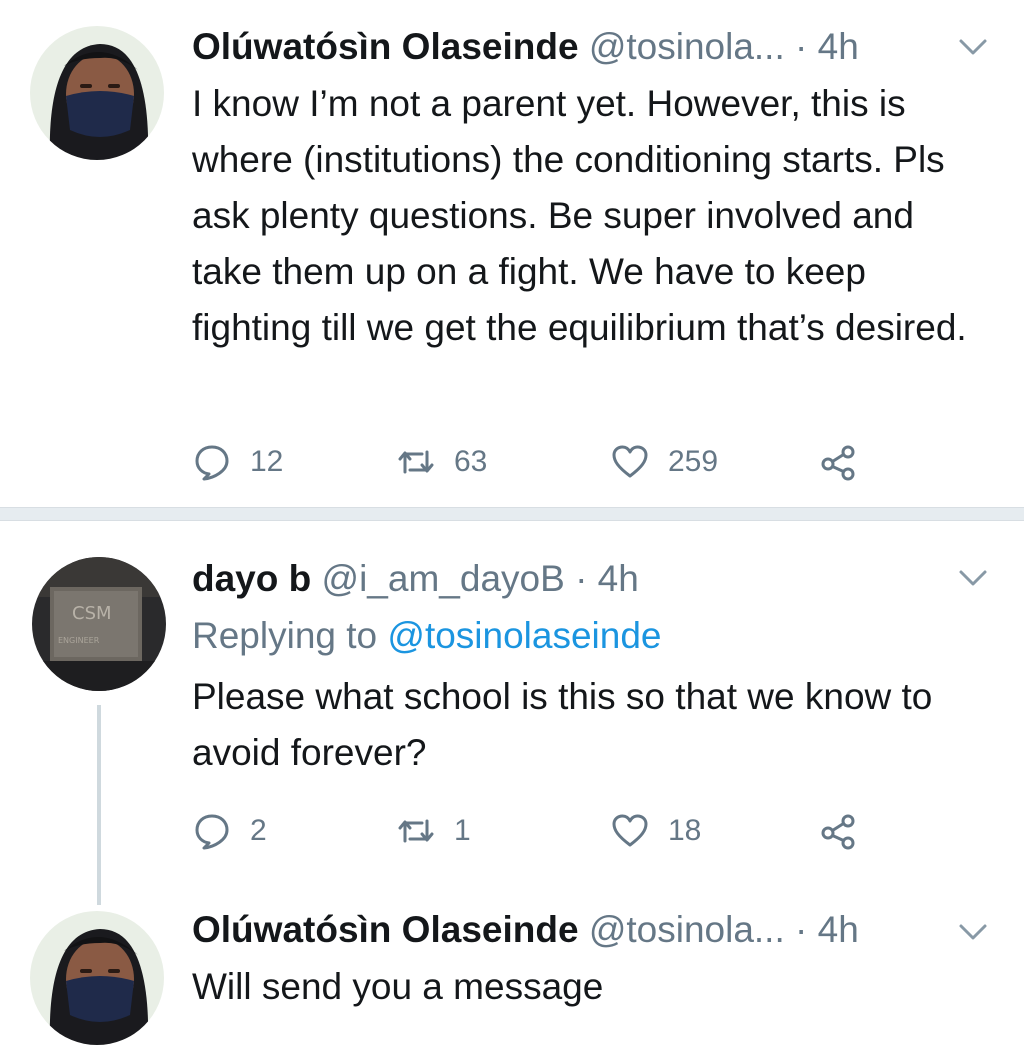 The width and height of the screenshot is (1024, 1045). I want to click on svg-text: CSM, so click(92, 613).